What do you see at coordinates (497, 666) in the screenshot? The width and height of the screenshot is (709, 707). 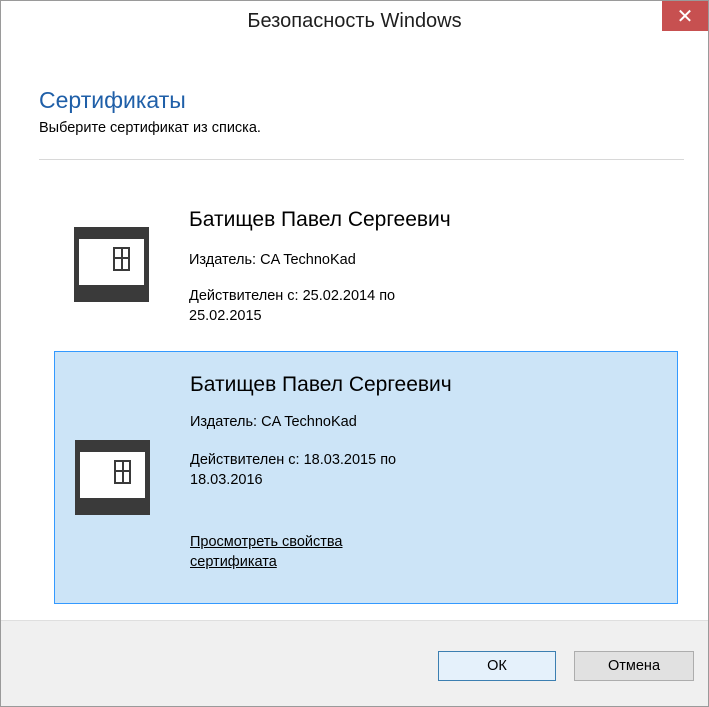 I see `ok-button: ОК` at bounding box center [497, 666].